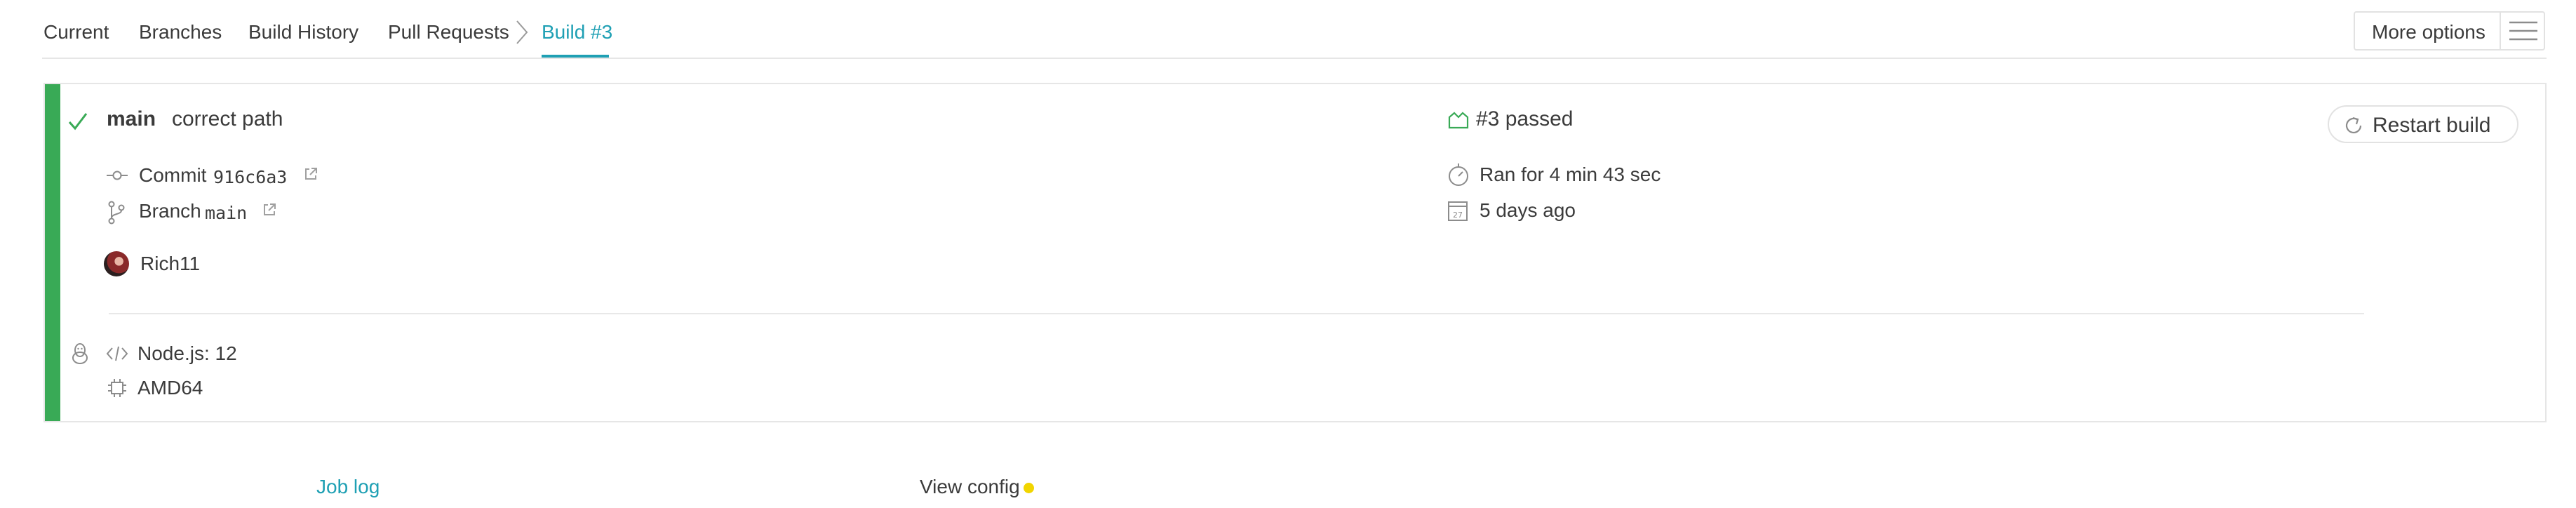  What do you see at coordinates (77, 123) in the screenshot?
I see `passed-check-icon` at bounding box center [77, 123].